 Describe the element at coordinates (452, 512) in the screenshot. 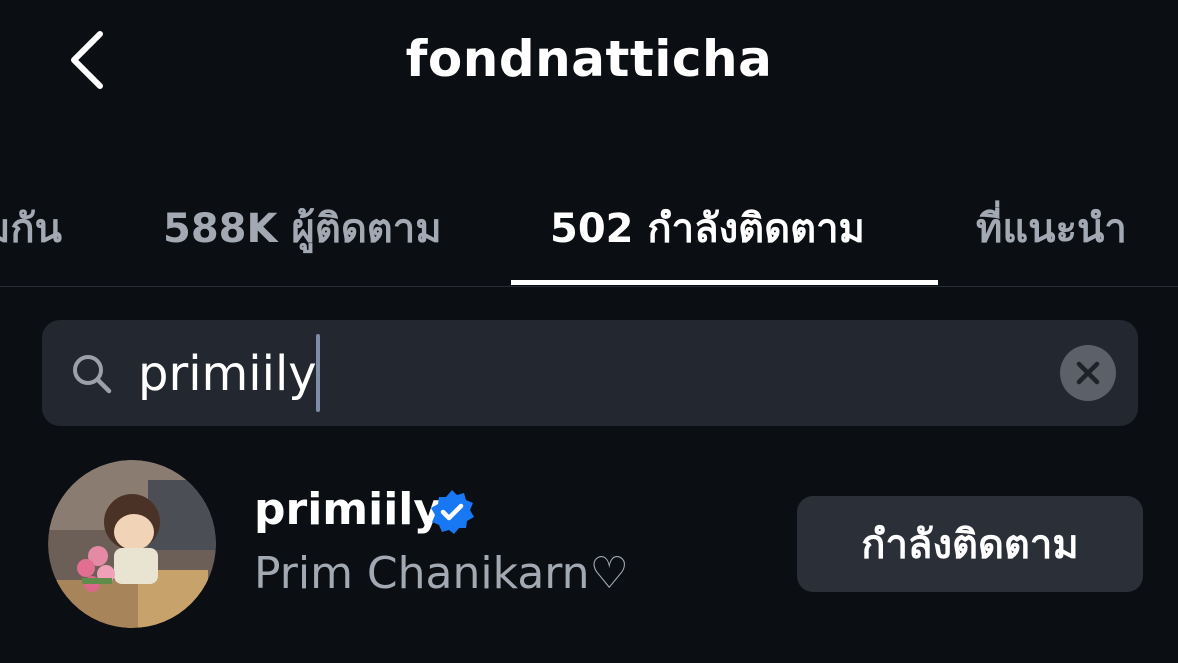

I see `verified-badge-icon` at that location.